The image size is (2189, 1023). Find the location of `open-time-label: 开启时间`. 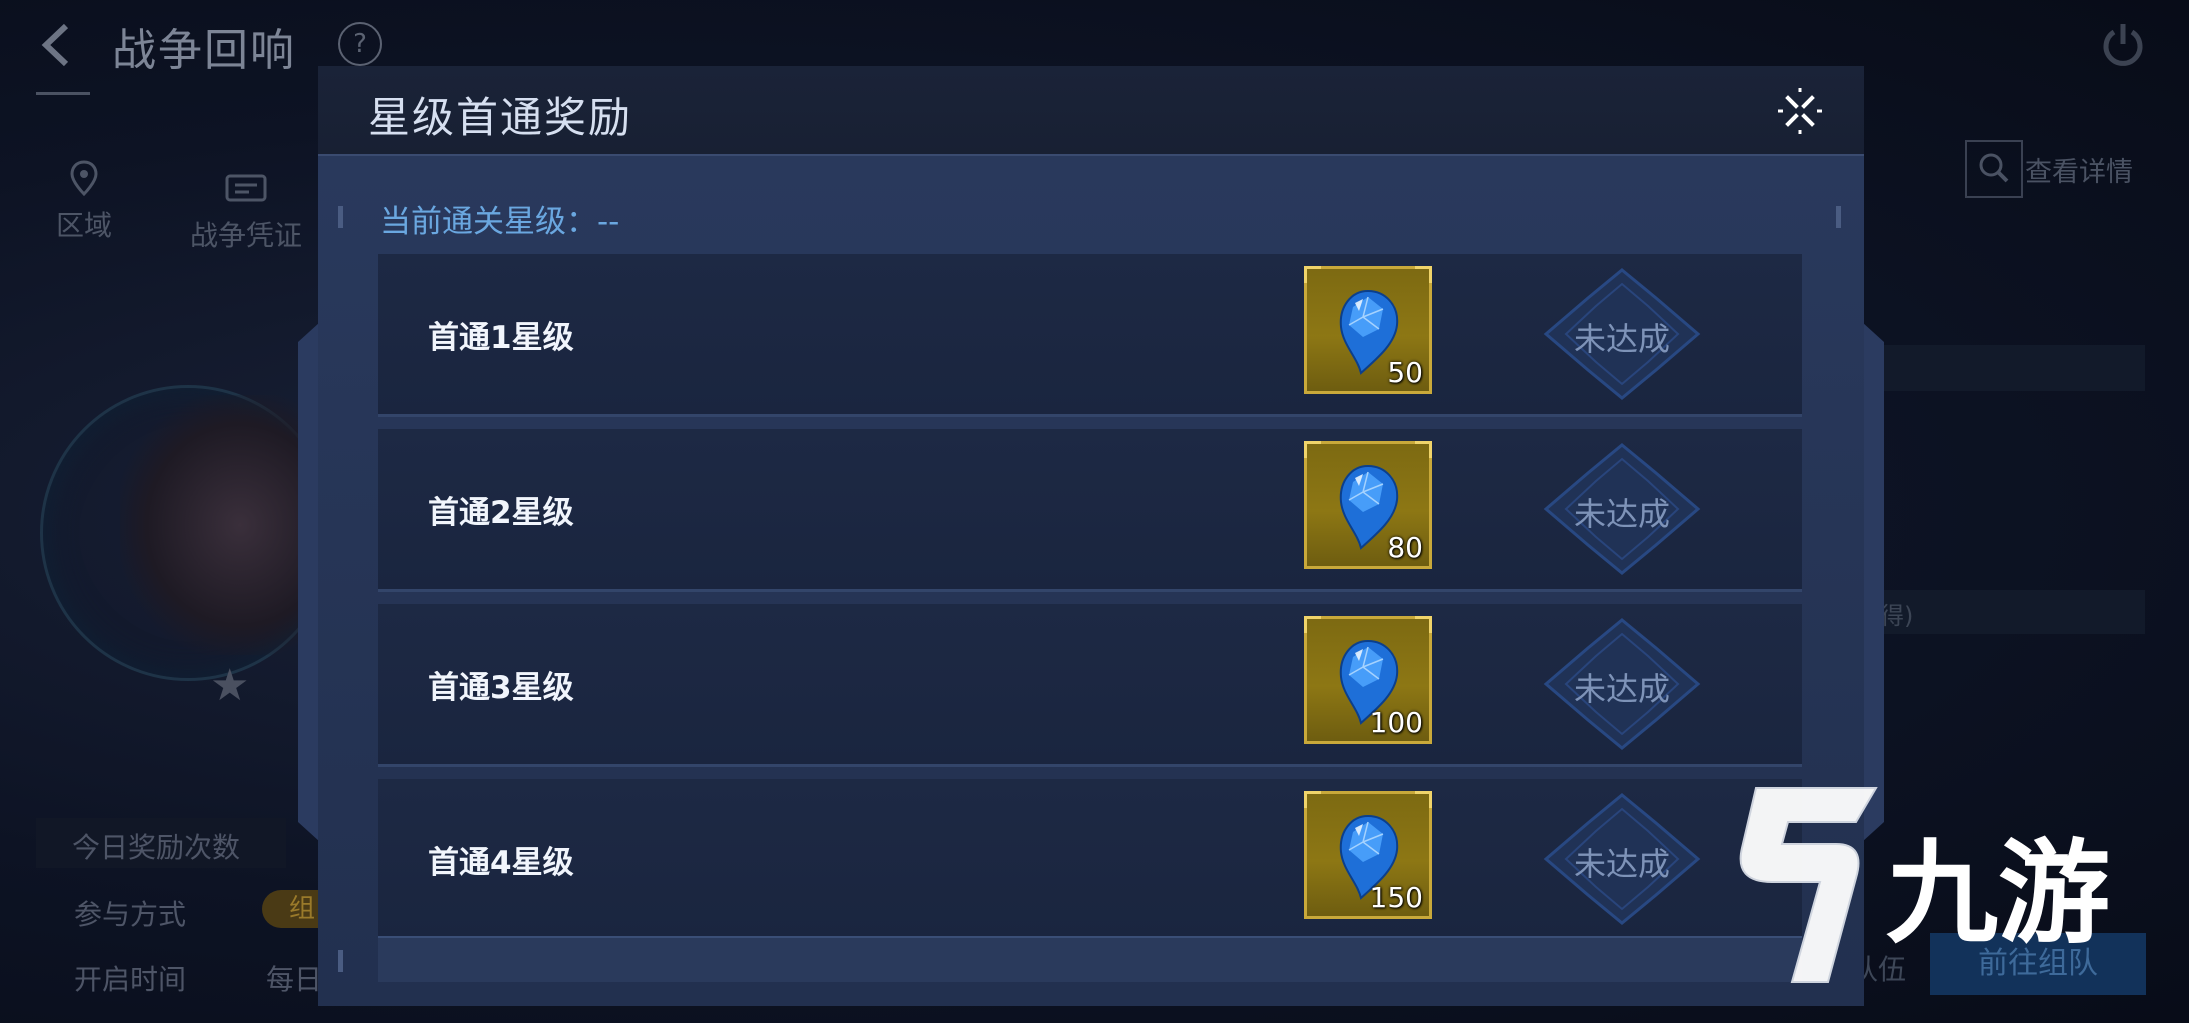

open-time-label: 开启时间 is located at coordinates (130, 979).